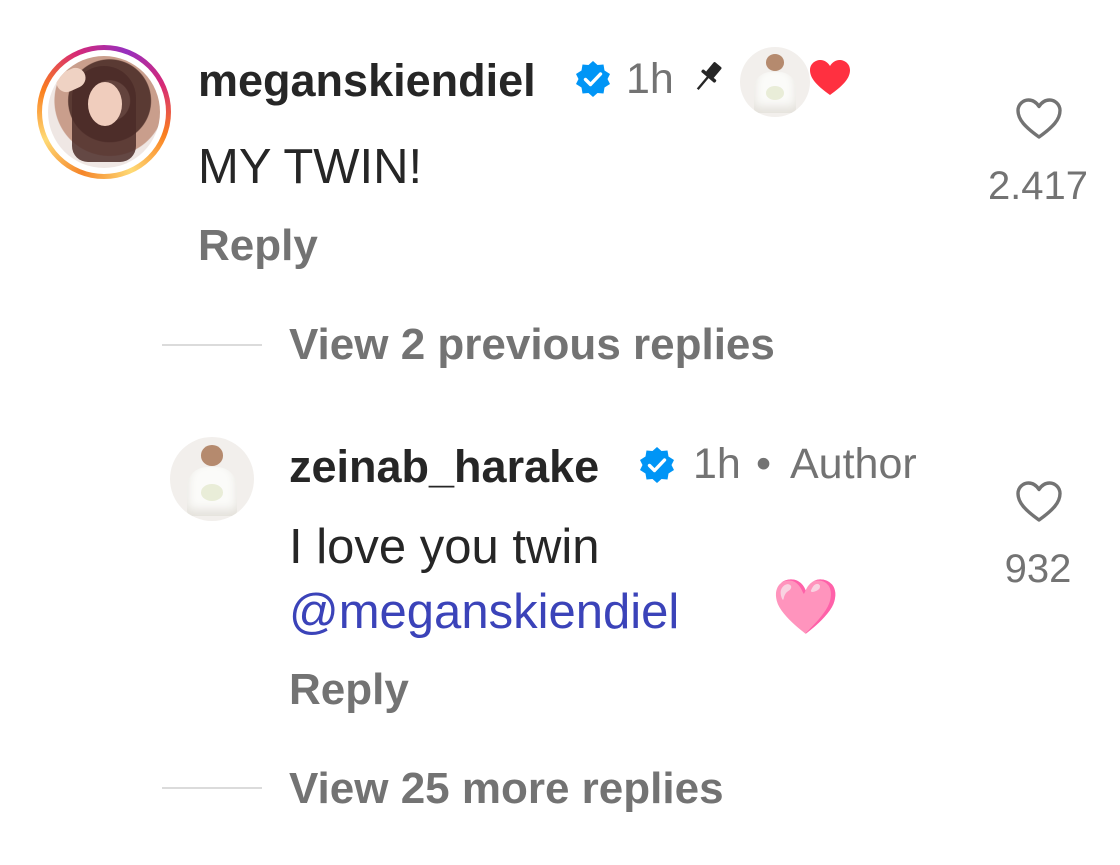 This screenshot has height=865, width=1120. I want to click on author-avatar-mini, so click(775, 82).